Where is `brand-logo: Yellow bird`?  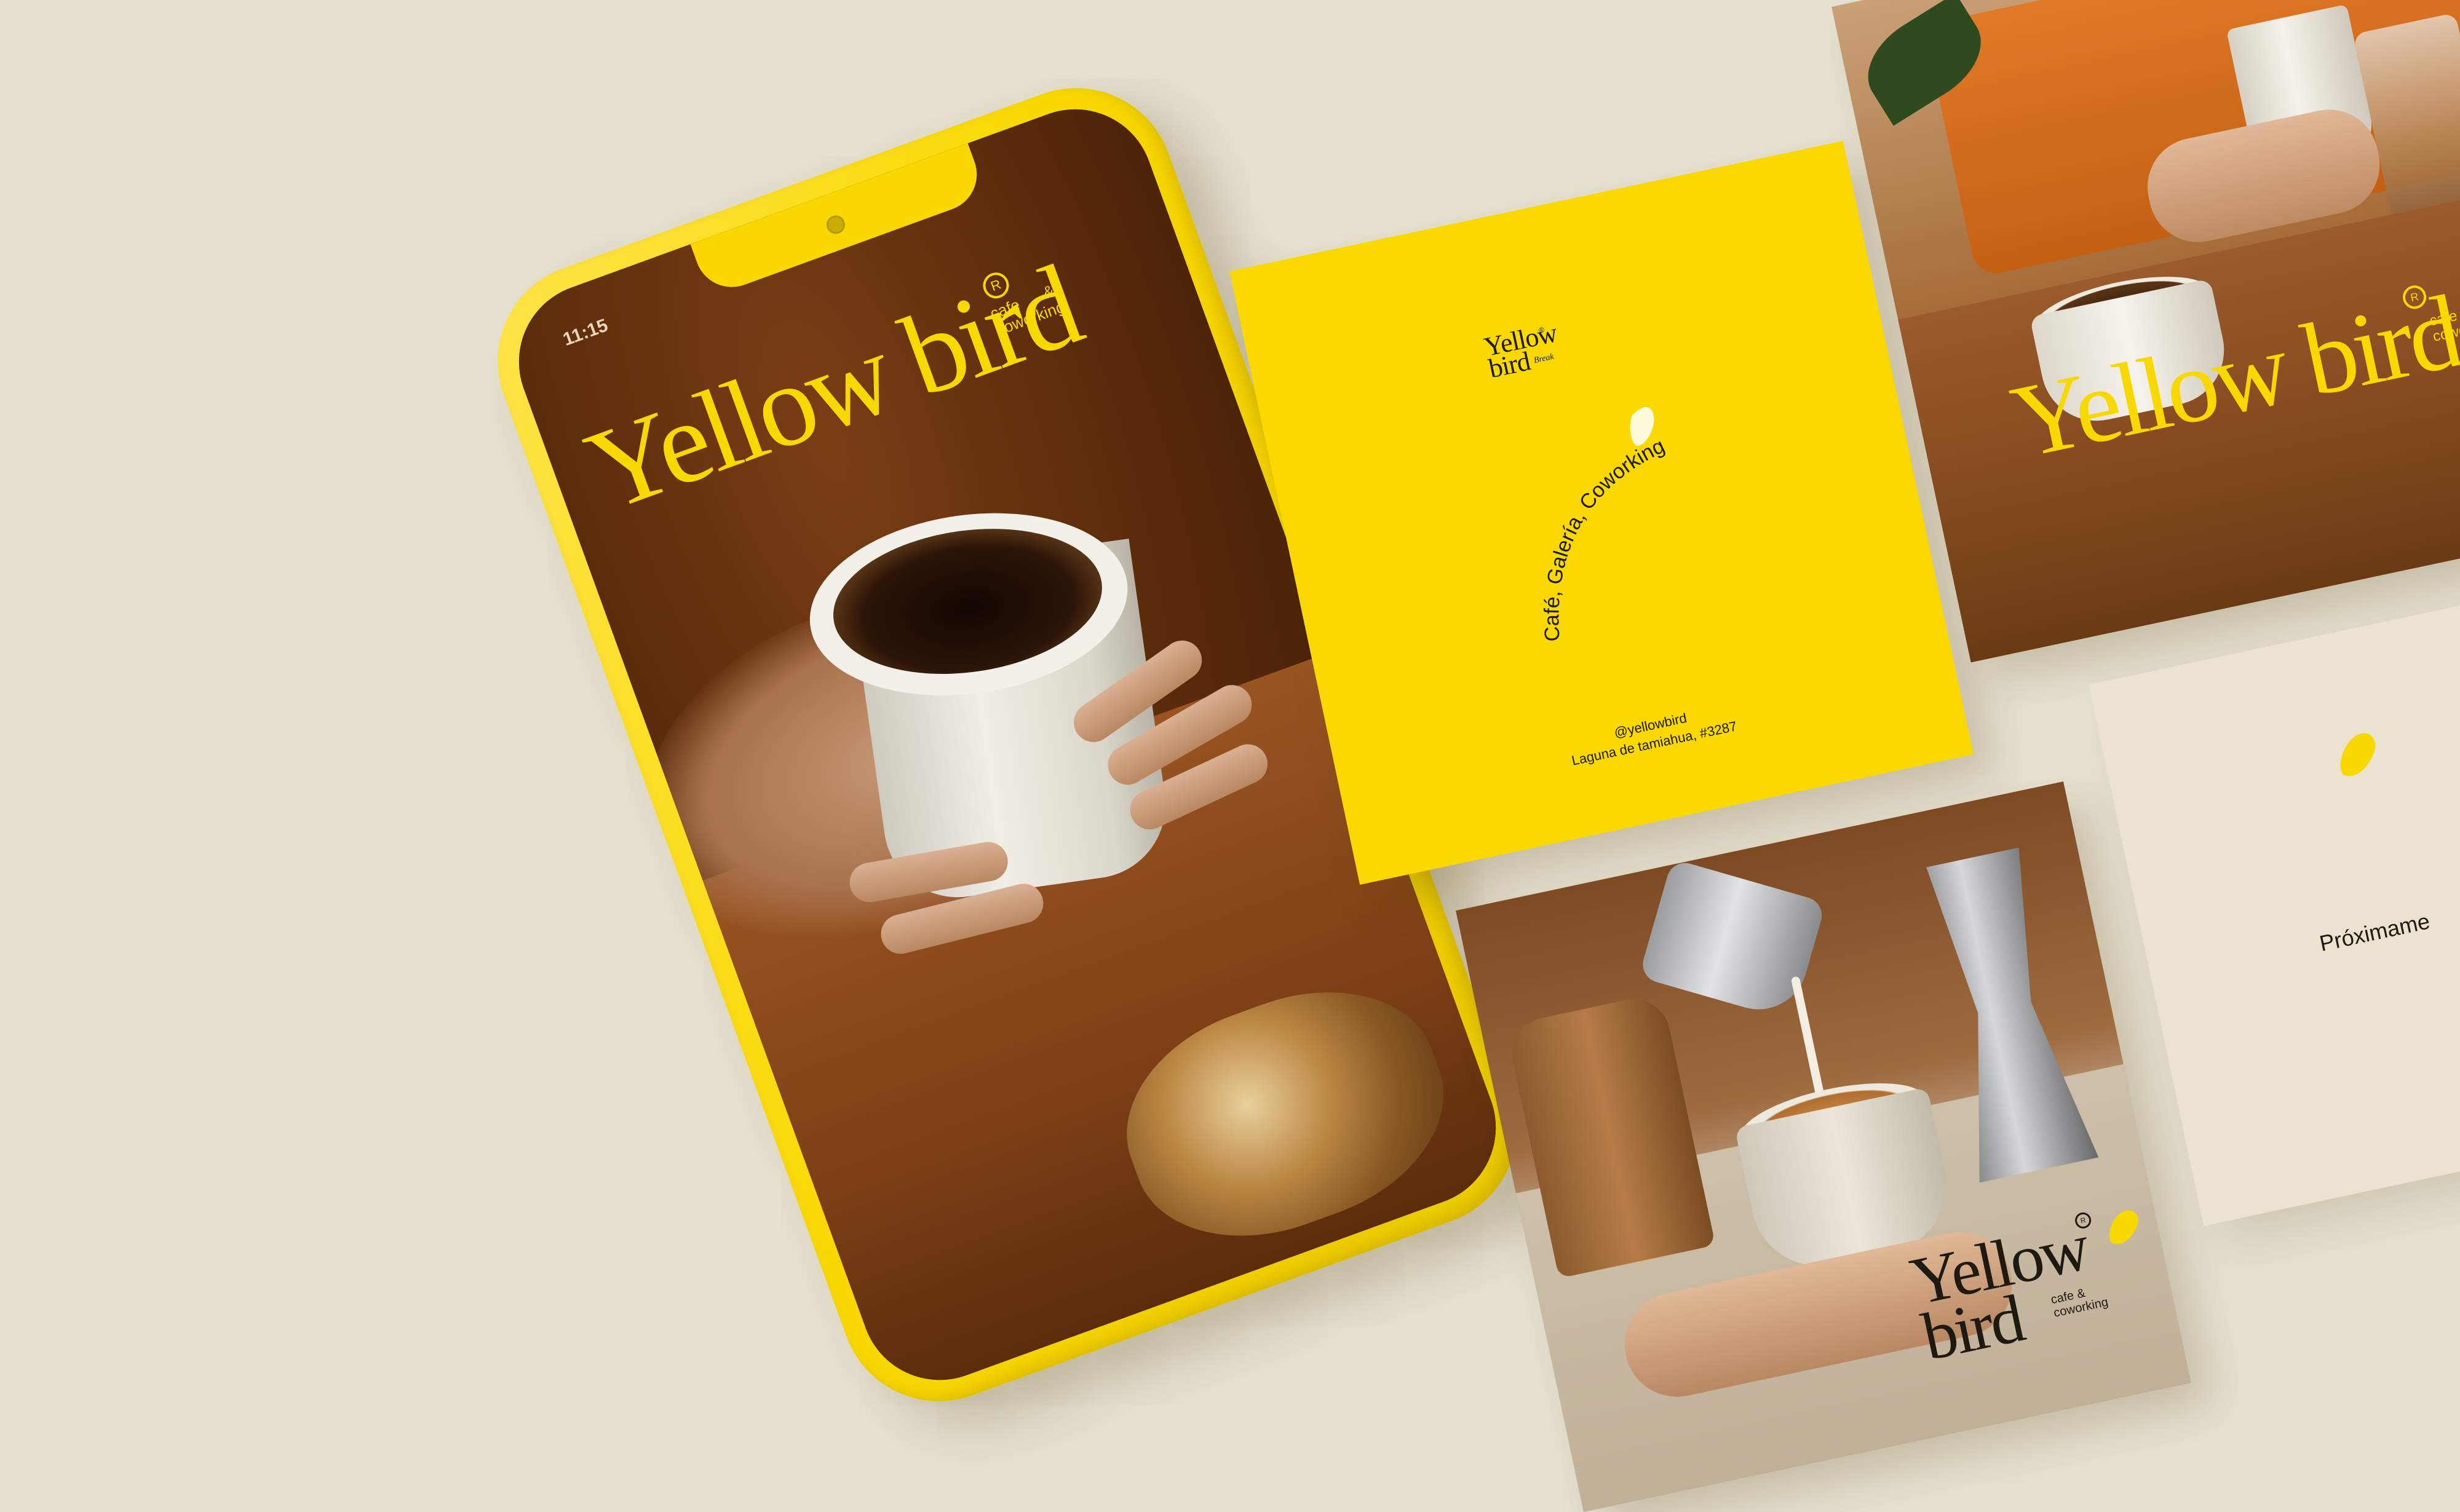 brand-logo: Yellow bird is located at coordinates (832, 389).